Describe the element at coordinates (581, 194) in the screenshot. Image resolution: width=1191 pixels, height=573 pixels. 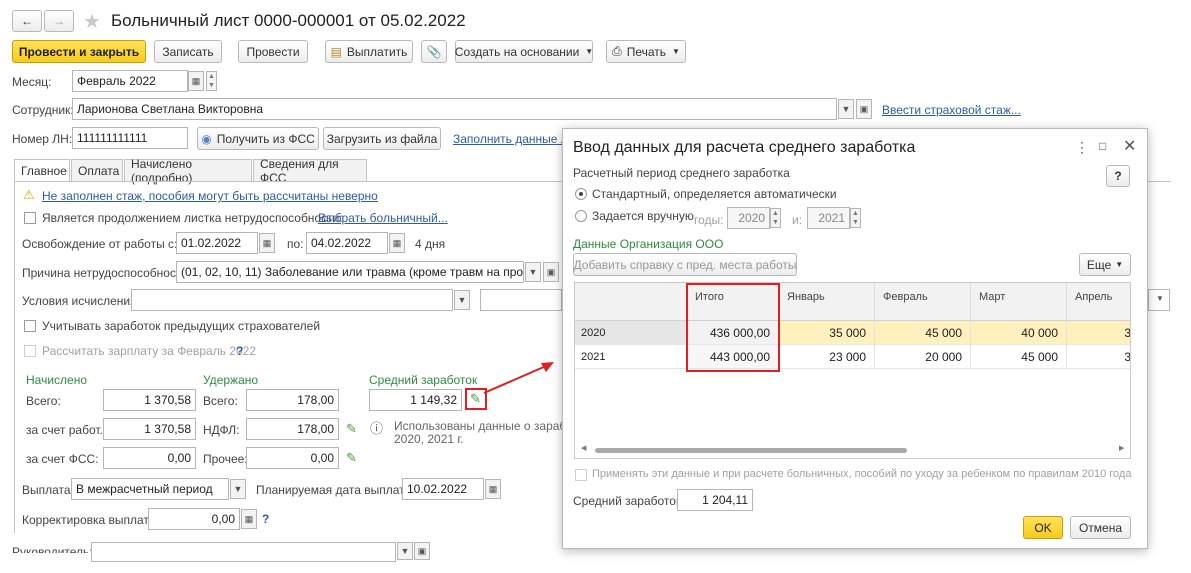
I see `radio-standard-period` at that location.